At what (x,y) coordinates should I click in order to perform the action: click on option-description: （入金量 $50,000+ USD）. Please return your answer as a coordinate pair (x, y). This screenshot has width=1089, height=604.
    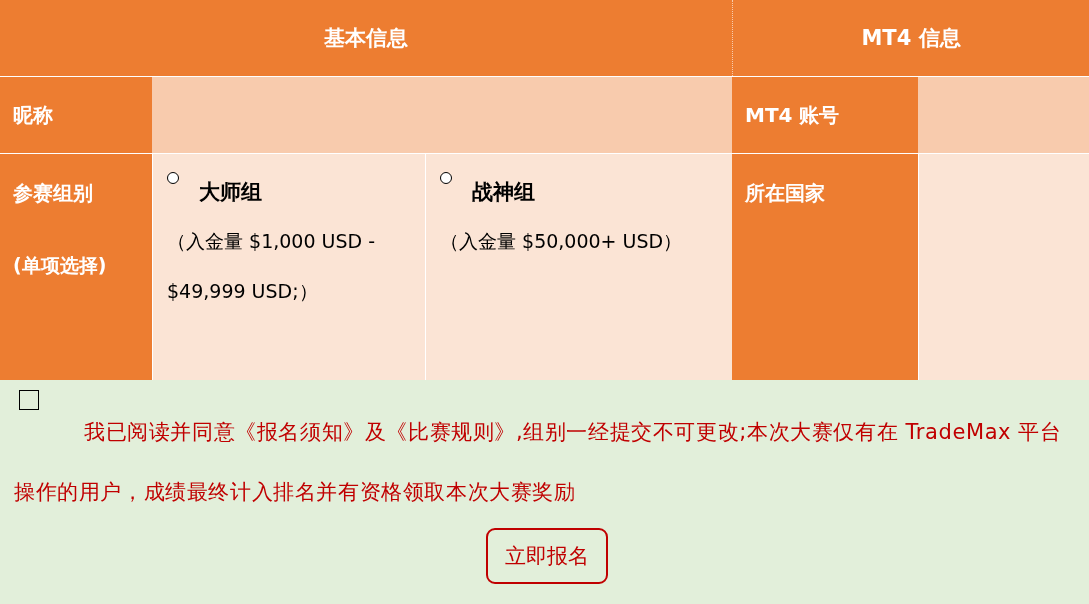
    Looking at the image, I should click on (561, 241).